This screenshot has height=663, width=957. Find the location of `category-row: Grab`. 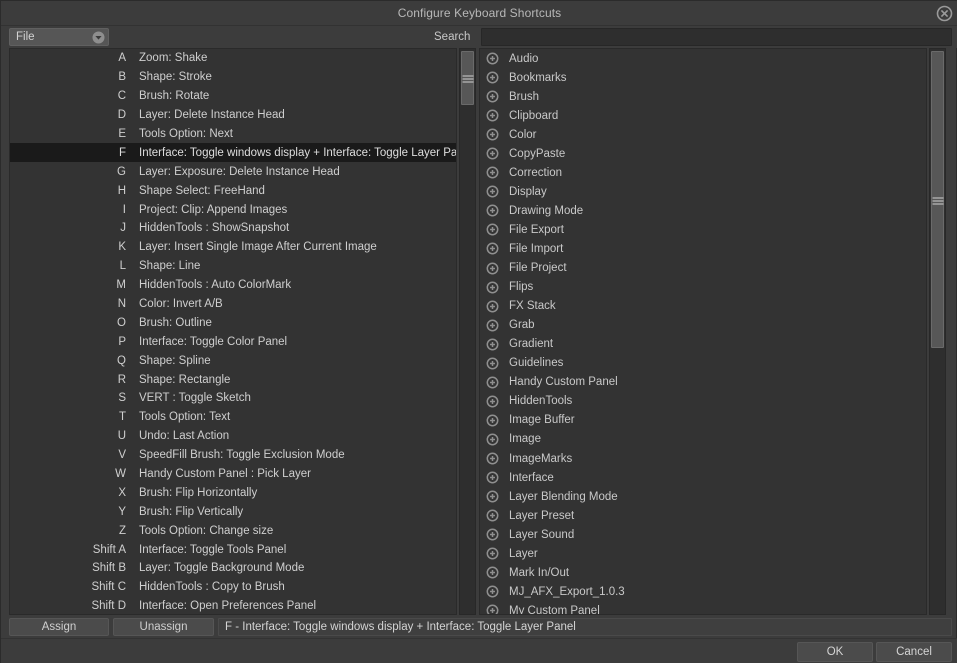

category-row: Grab is located at coordinates (703, 325).